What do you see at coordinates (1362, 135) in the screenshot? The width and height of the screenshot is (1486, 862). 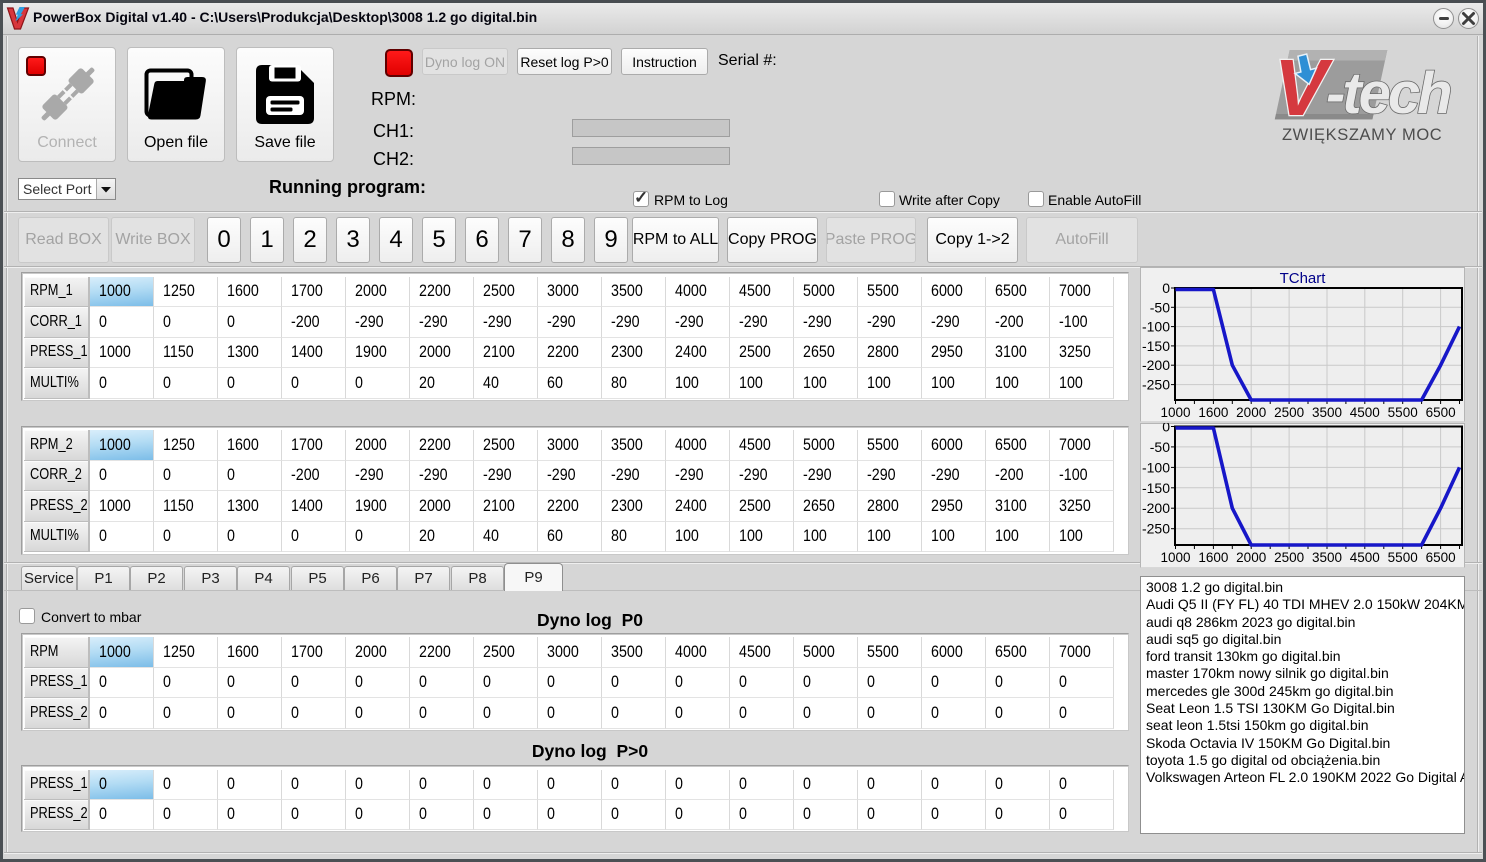 I see `svg-text: ZWIĘKSZAMY MOC` at bounding box center [1362, 135].